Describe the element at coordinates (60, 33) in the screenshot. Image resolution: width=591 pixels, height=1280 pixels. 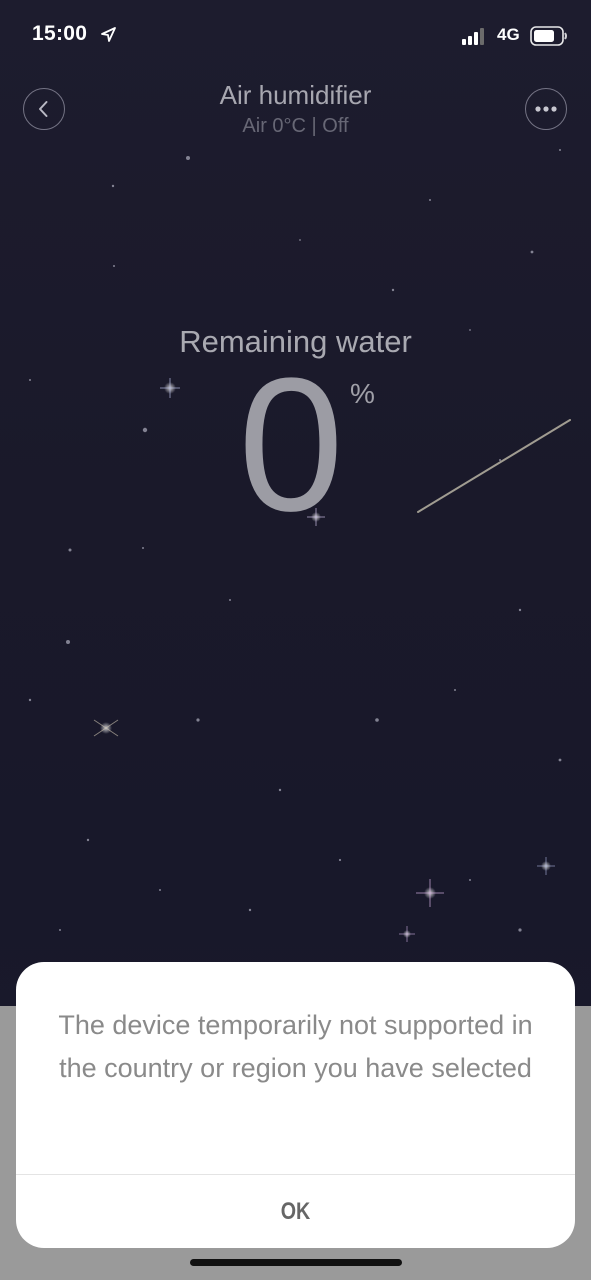
I see `status-time: 15:00` at that location.